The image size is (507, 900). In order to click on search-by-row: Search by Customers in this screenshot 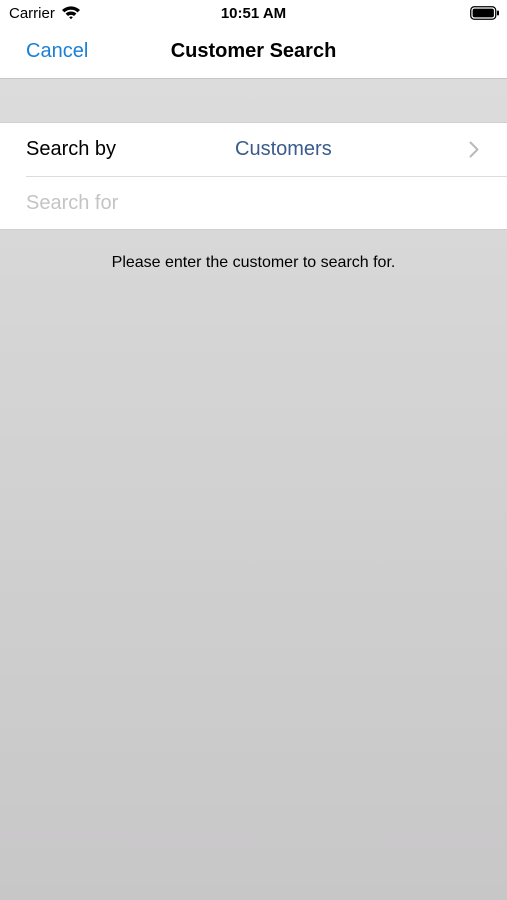, I will do `click(253, 149)`.